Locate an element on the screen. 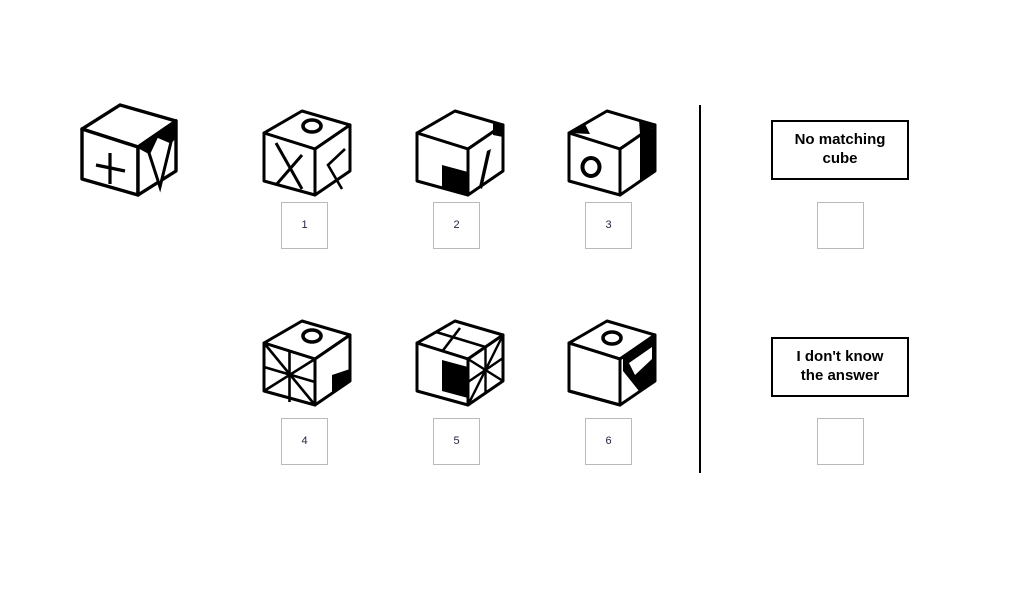  option-number-label-5: 5 is located at coordinates (456, 441).